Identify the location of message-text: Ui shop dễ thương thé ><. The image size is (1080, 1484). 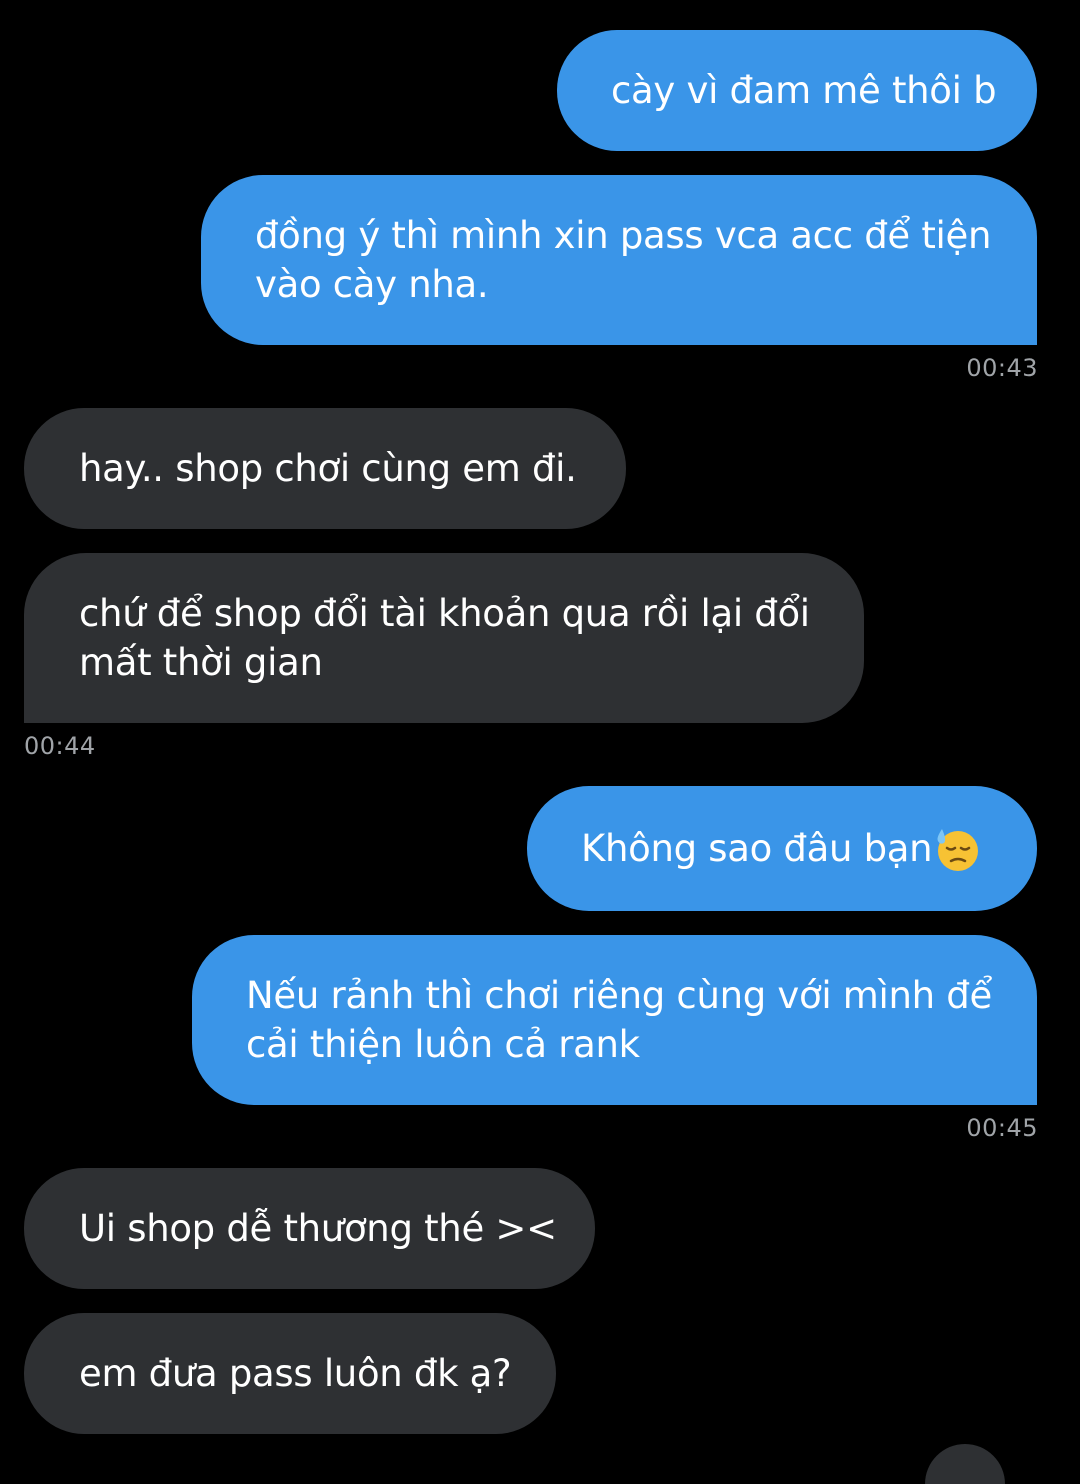
(318, 1228).